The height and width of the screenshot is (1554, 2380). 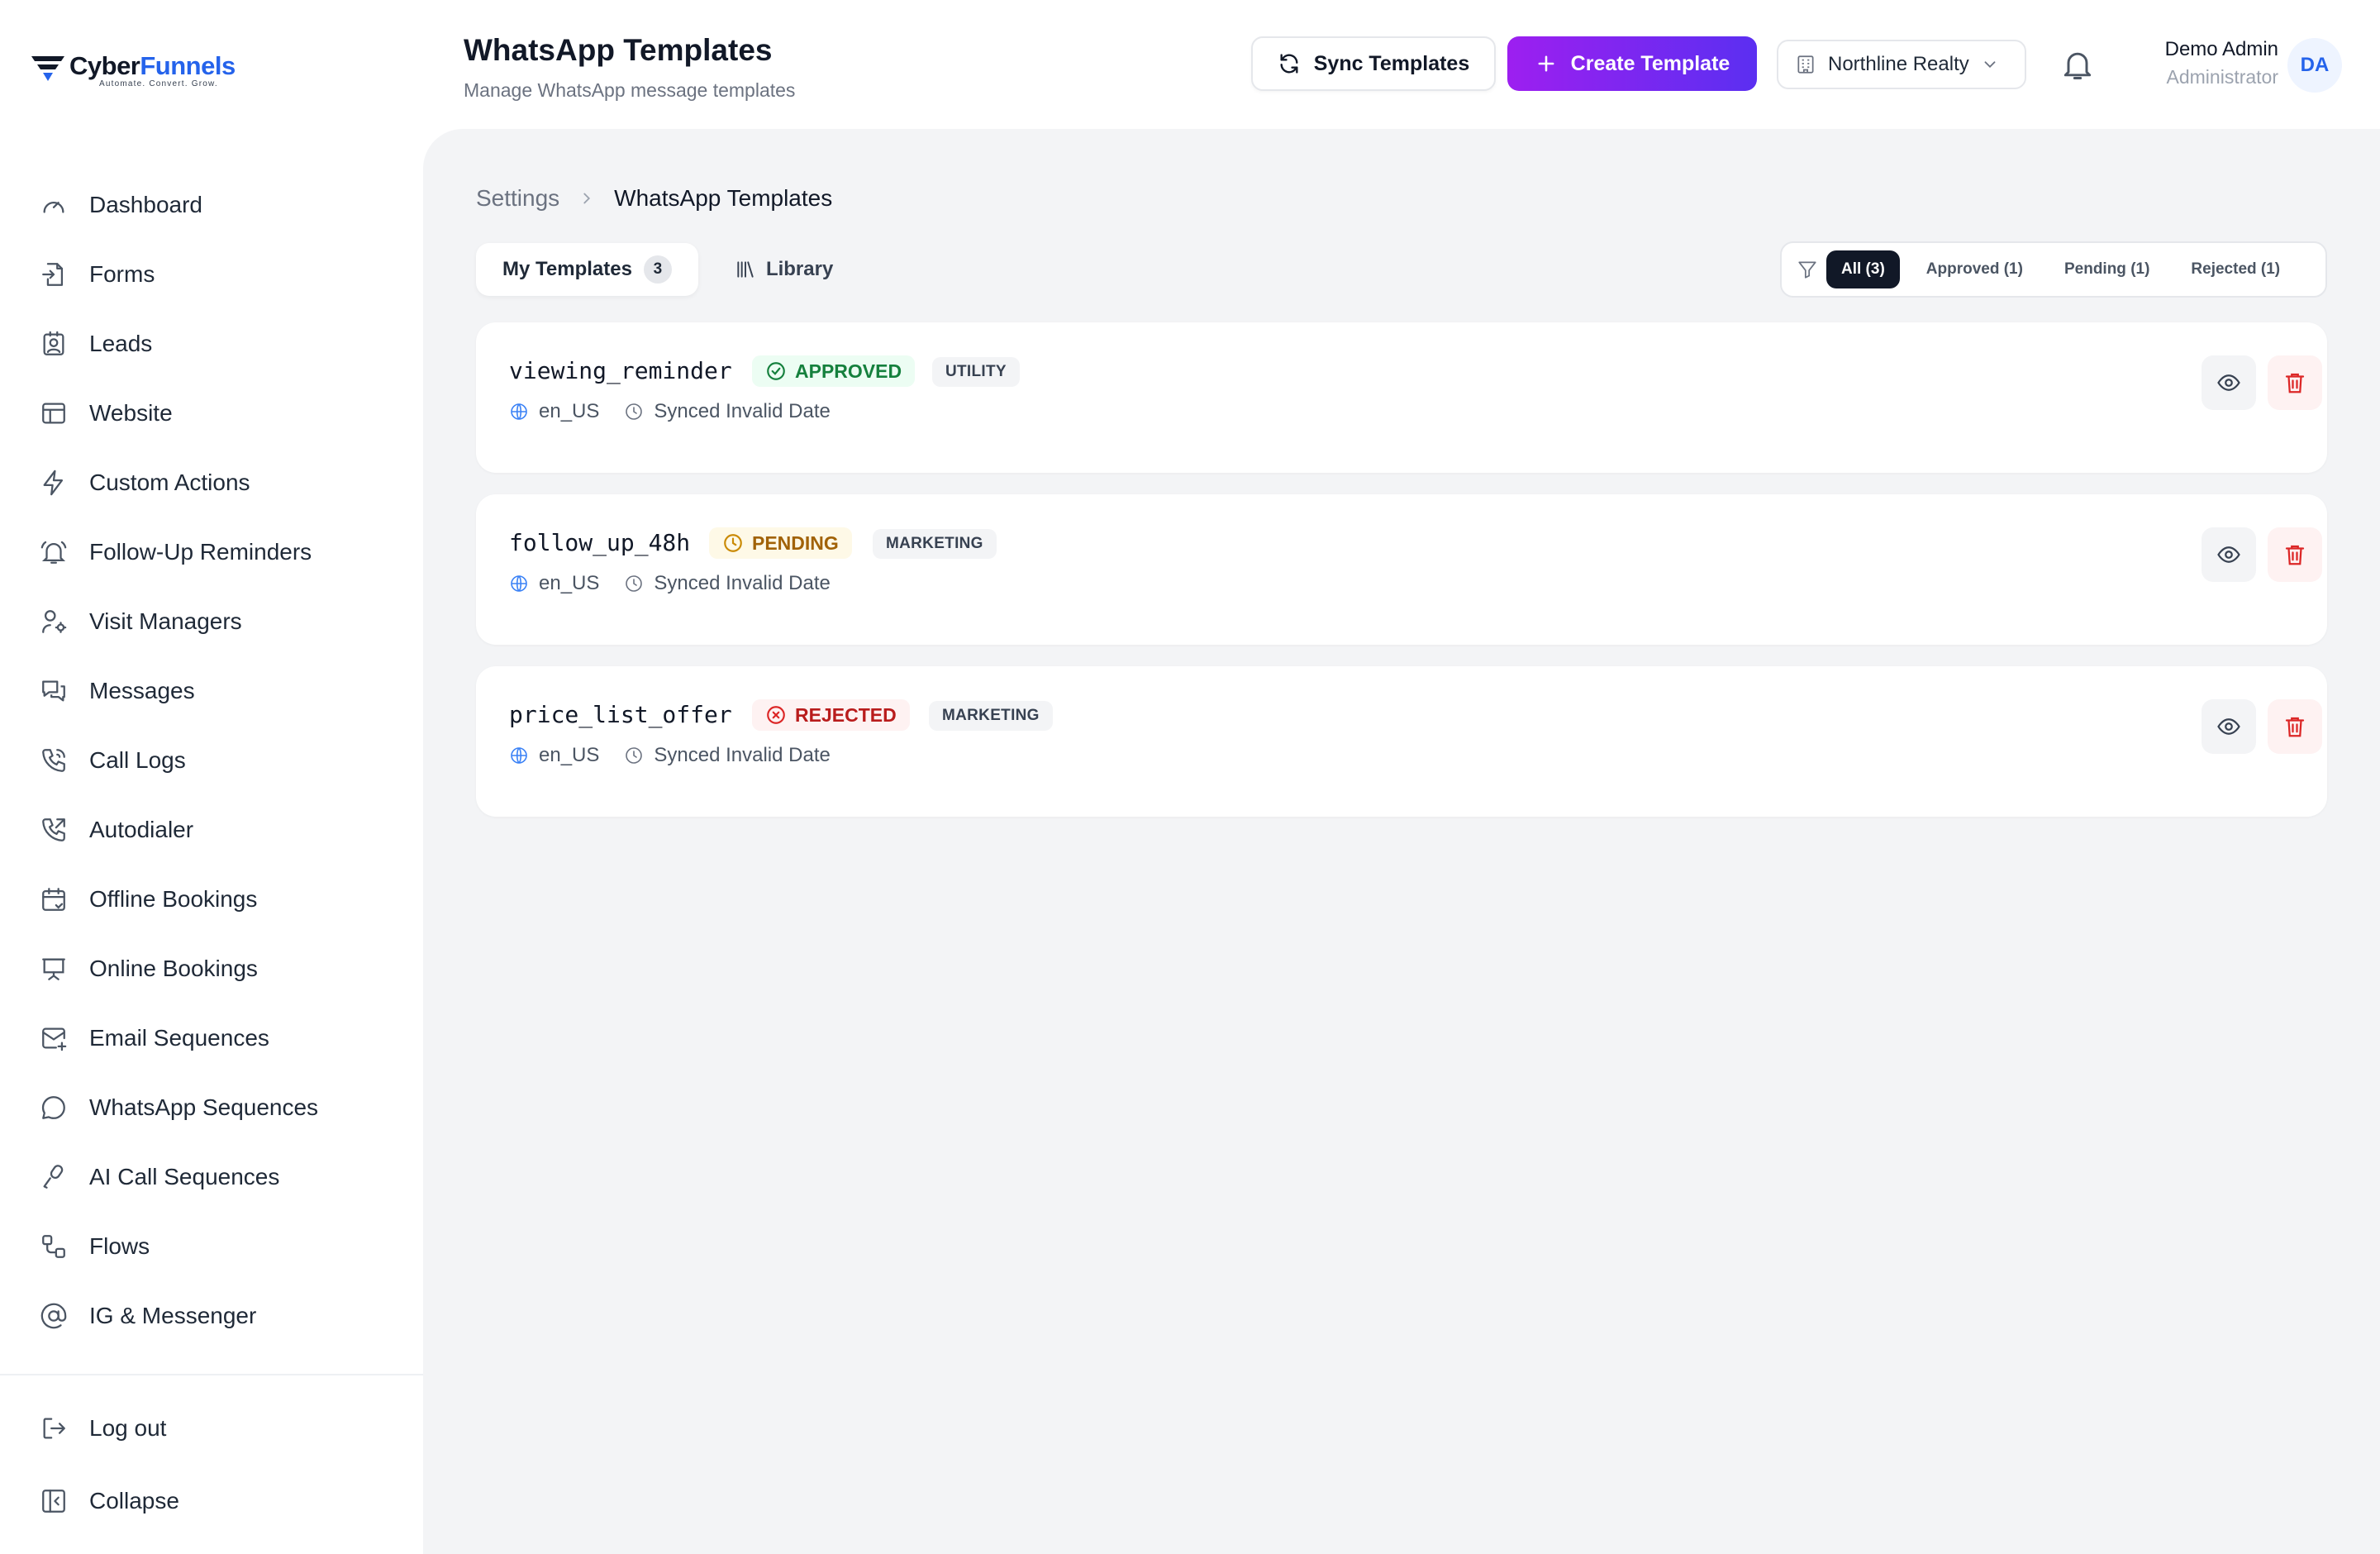 What do you see at coordinates (54, 621) in the screenshot?
I see `user-cog-icon` at bounding box center [54, 621].